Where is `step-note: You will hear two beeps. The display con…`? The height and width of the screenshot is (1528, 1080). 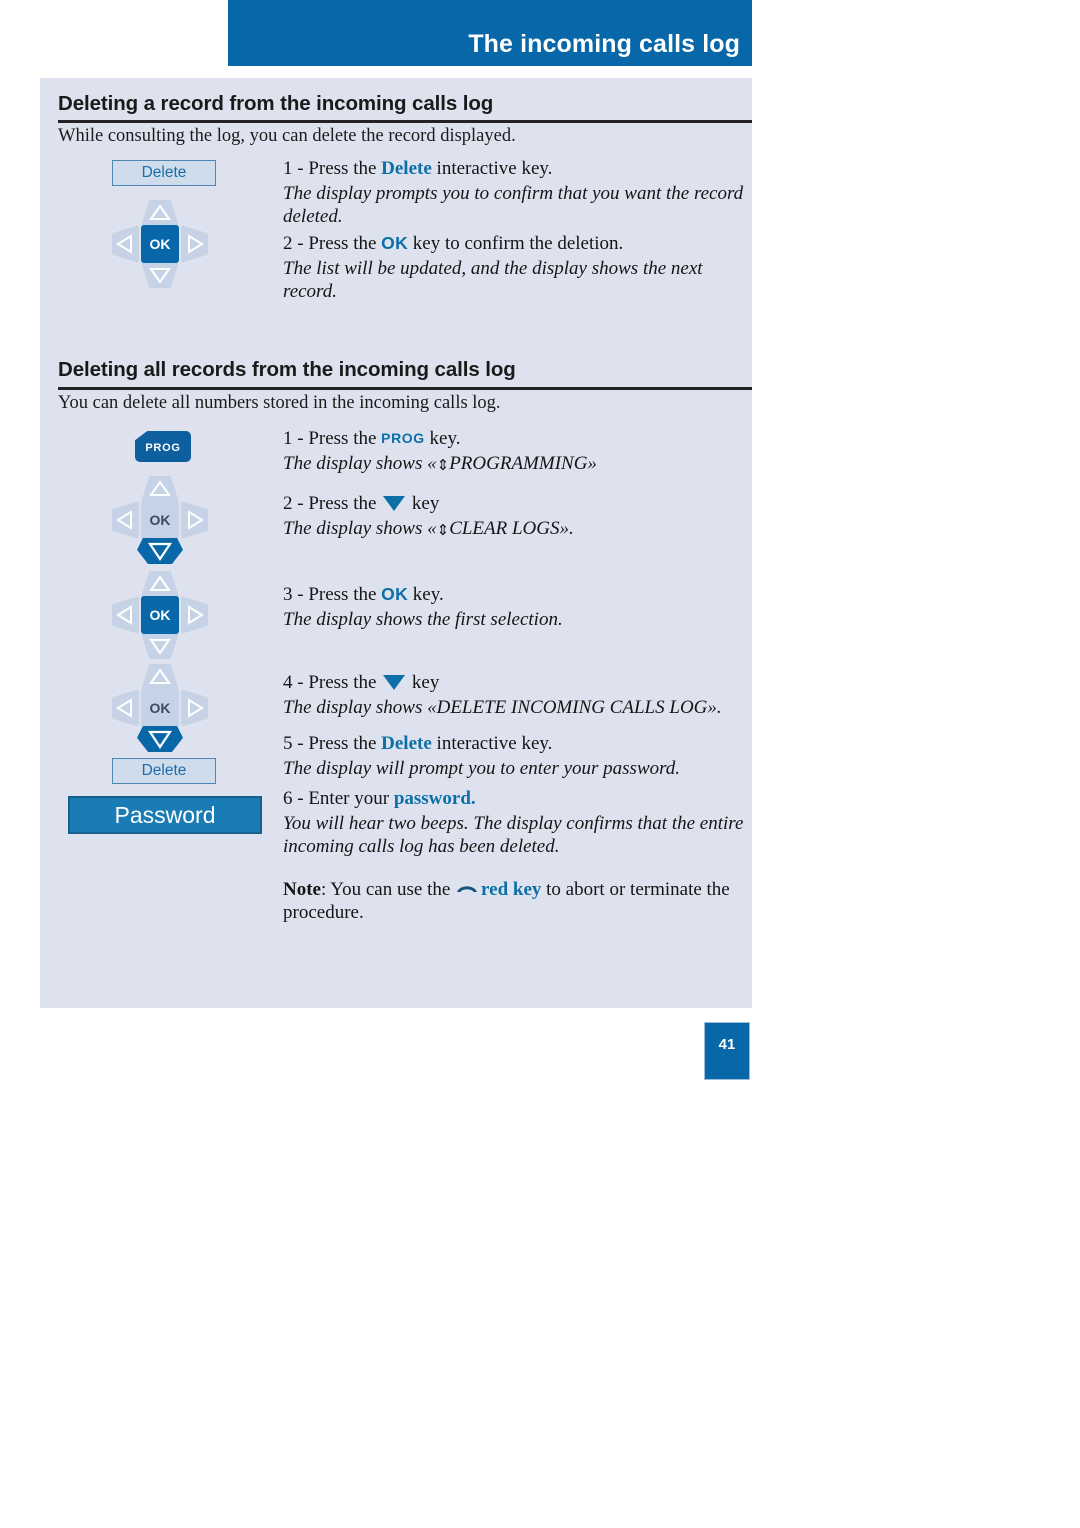
step-note: You will hear two beeps. The display con… is located at coordinates (513, 834).